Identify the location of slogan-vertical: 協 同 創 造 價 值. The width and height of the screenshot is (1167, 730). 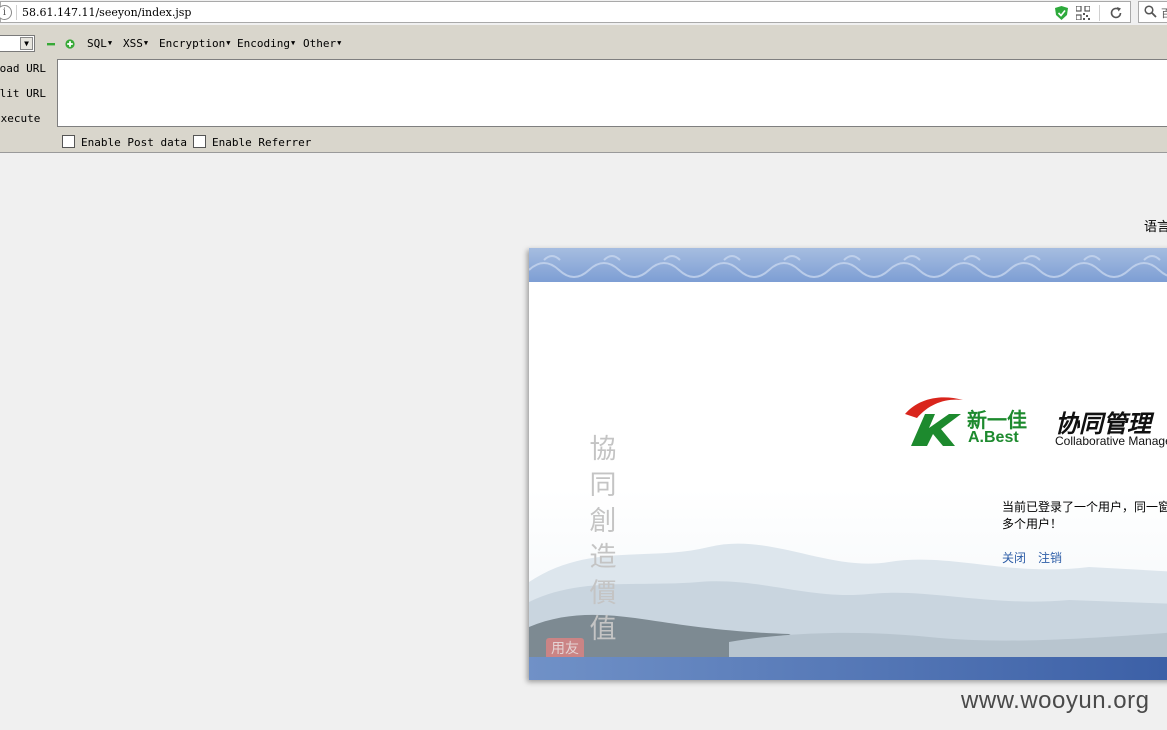
(603, 540).